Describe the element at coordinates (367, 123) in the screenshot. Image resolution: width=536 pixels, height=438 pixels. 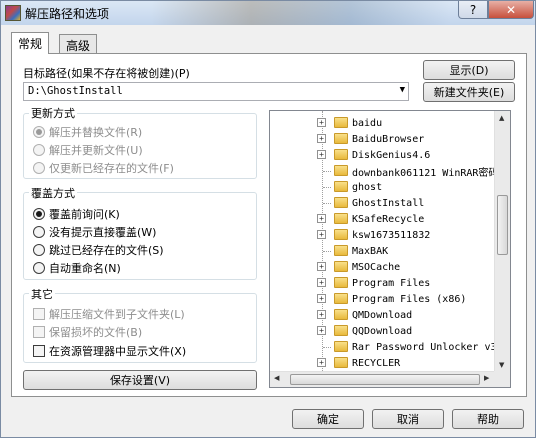
I see `tree-item-label: baidu` at that location.